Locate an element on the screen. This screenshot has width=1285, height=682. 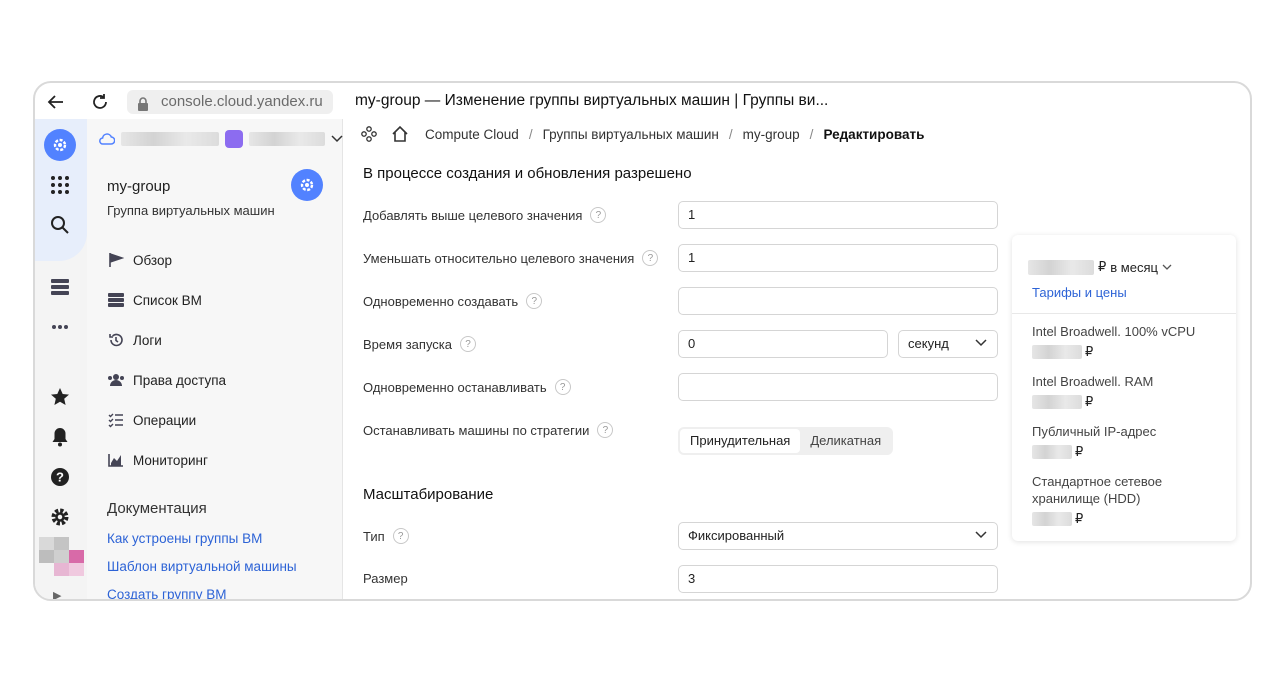
sidebar-item-vm-list: Список ВМ is located at coordinates (154, 300).